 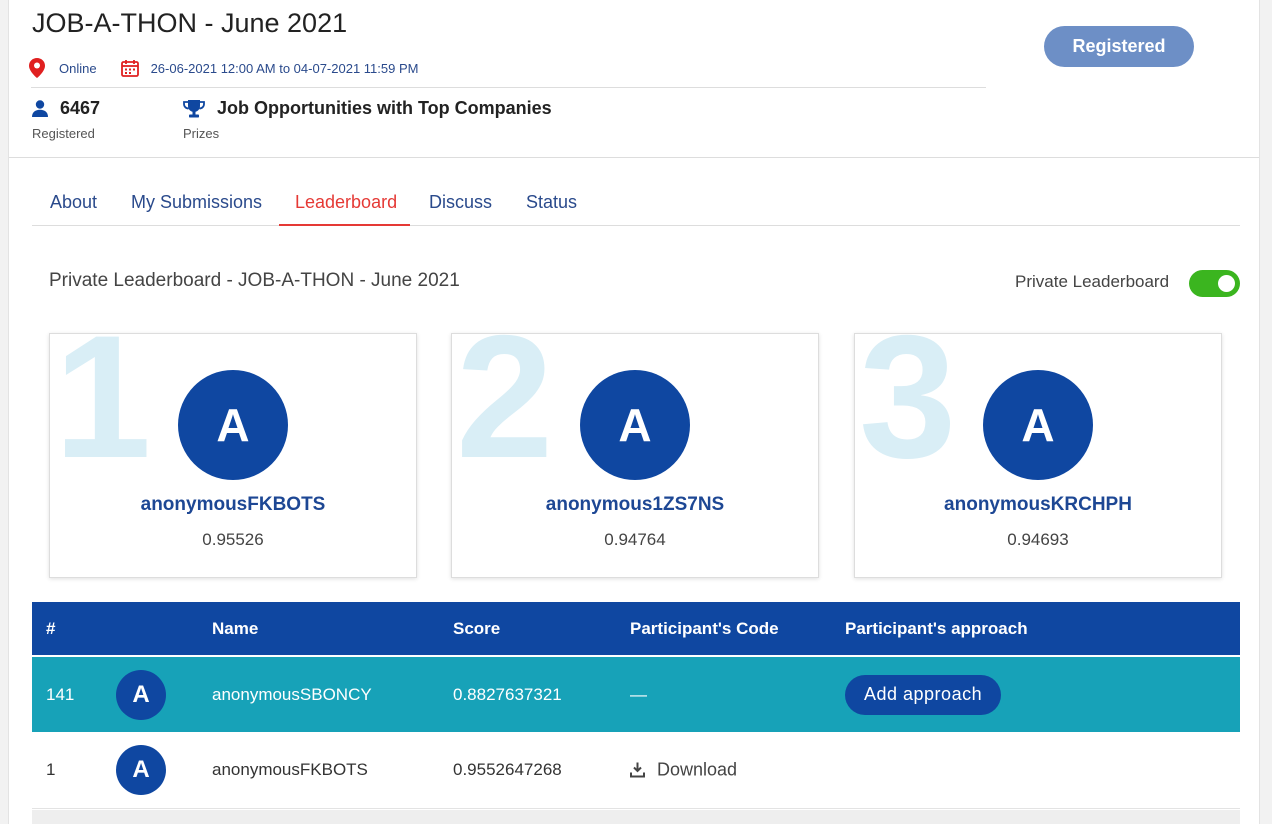 I want to click on download-code-link: Download, so click(x=683, y=770).